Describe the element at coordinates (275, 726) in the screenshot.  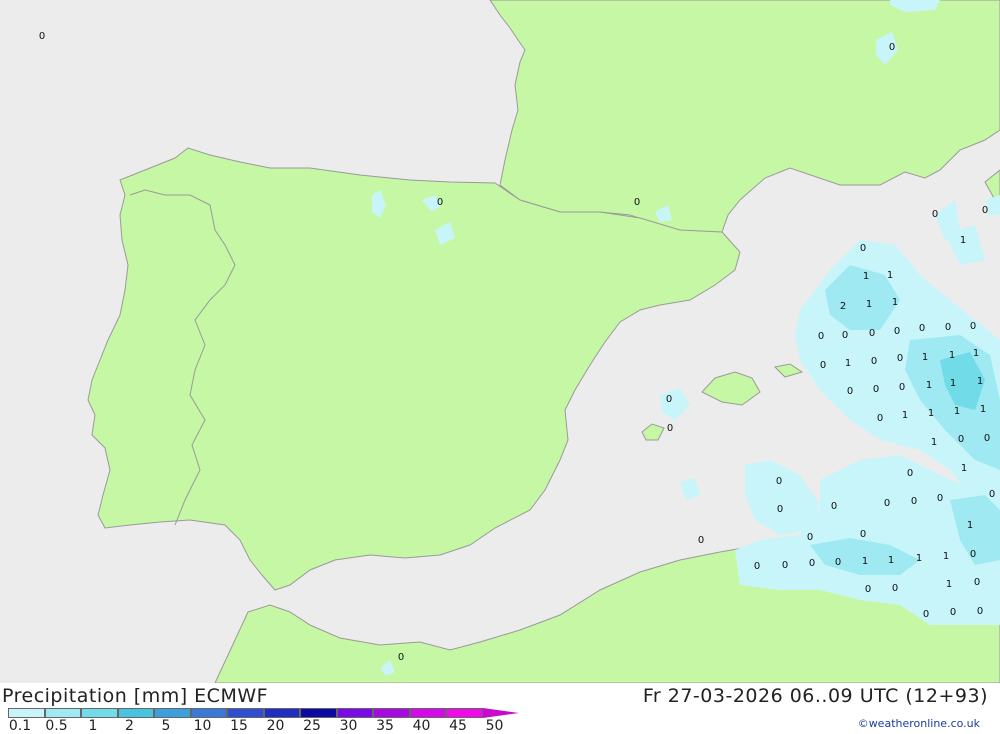
I see `legend-tick-label: 20` at that location.